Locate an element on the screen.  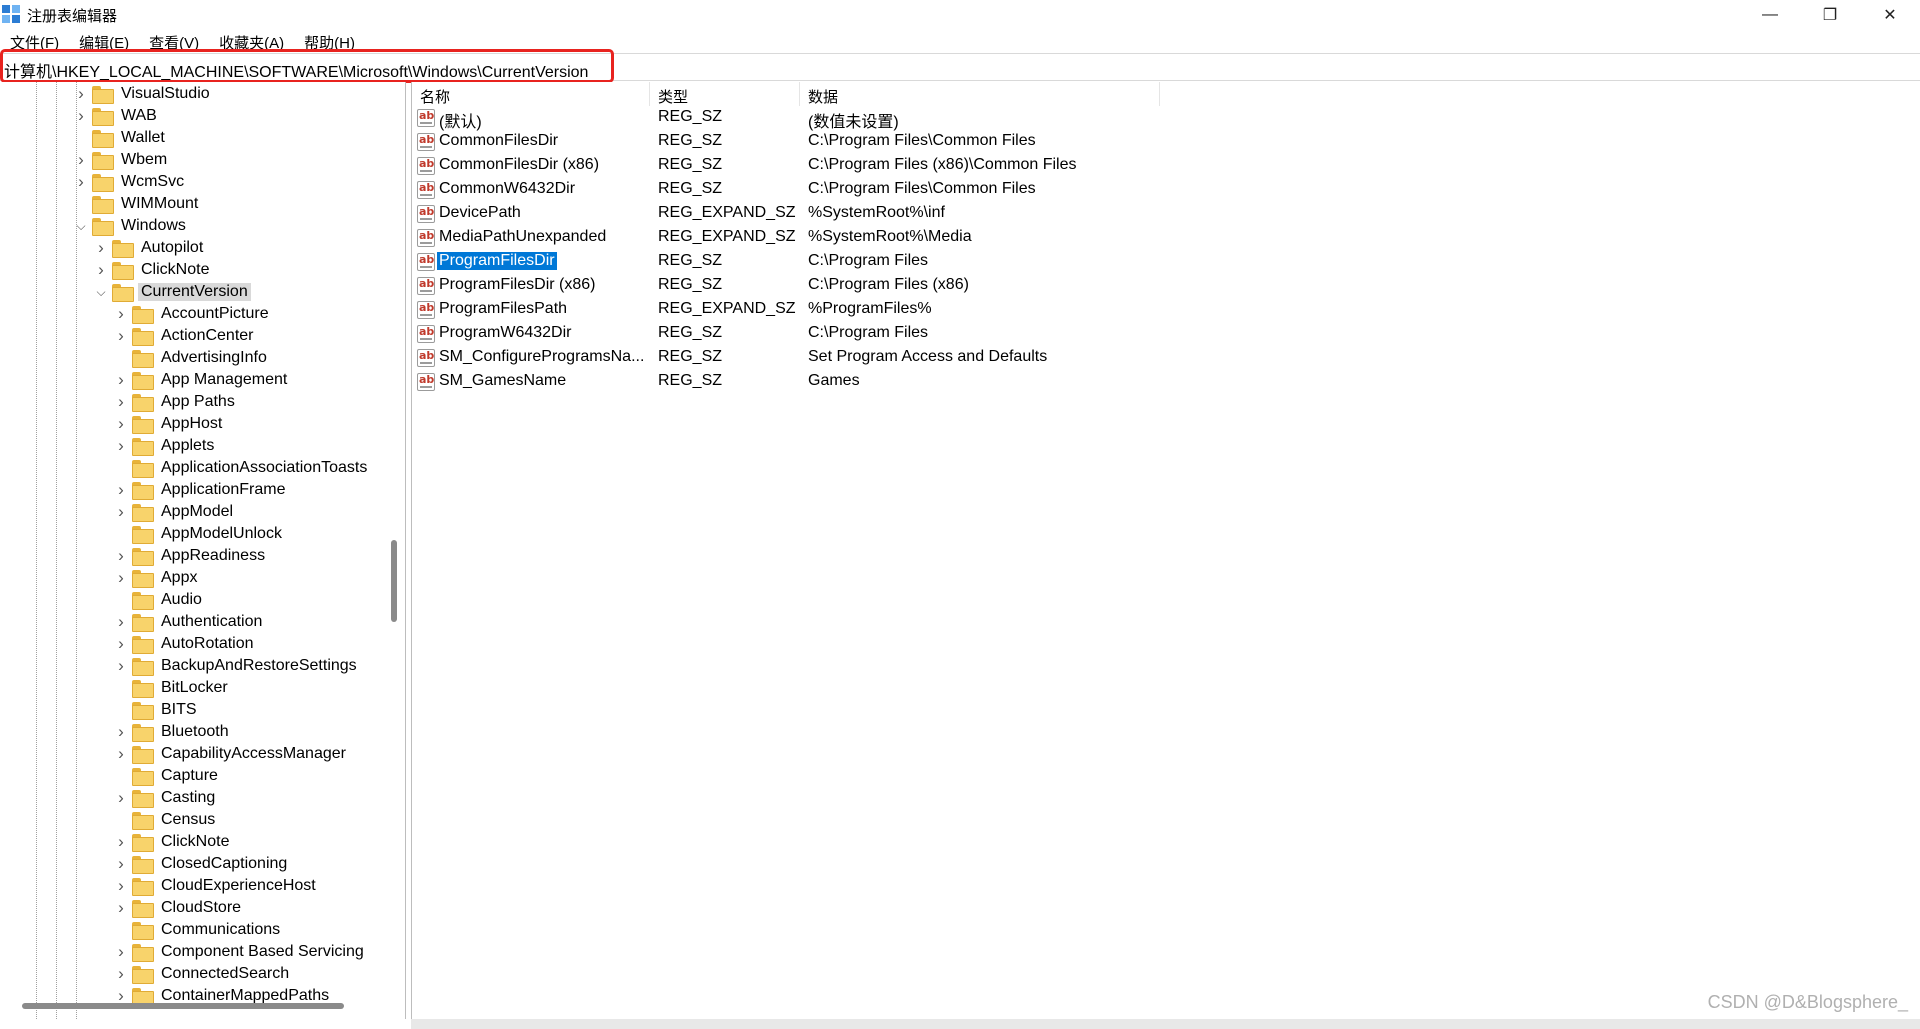
tree-node: › ConnectedSearch is located at coordinates (203, 974).